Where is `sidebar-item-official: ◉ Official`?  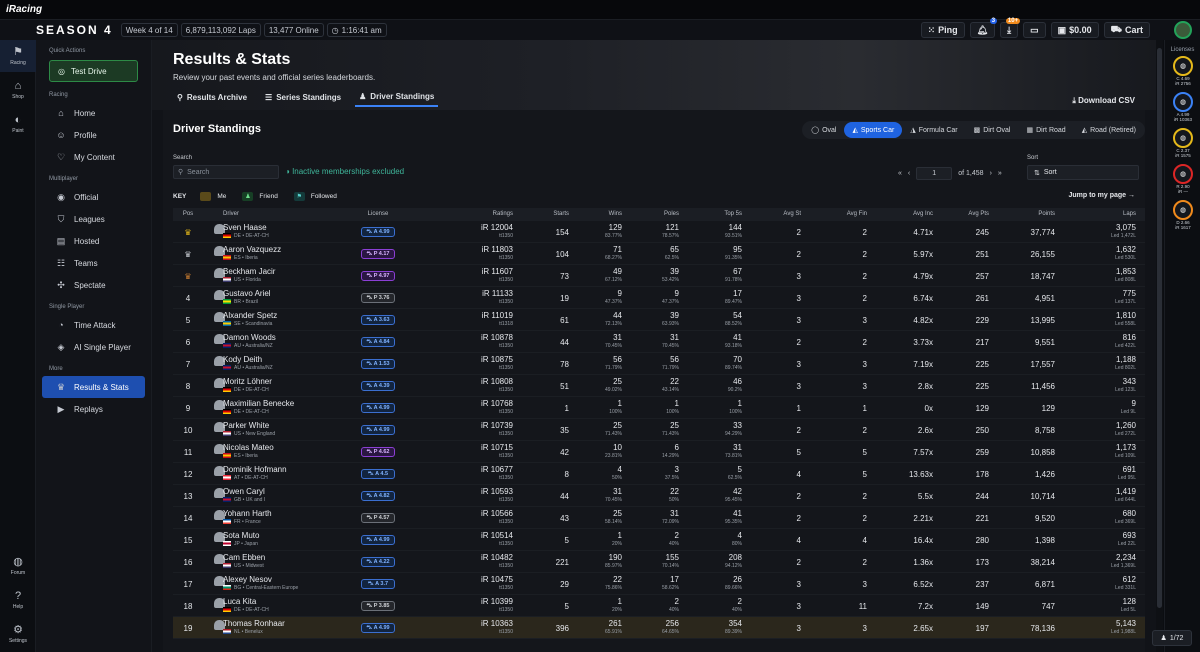 sidebar-item-official: ◉ Official is located at coordinates (93, 197).